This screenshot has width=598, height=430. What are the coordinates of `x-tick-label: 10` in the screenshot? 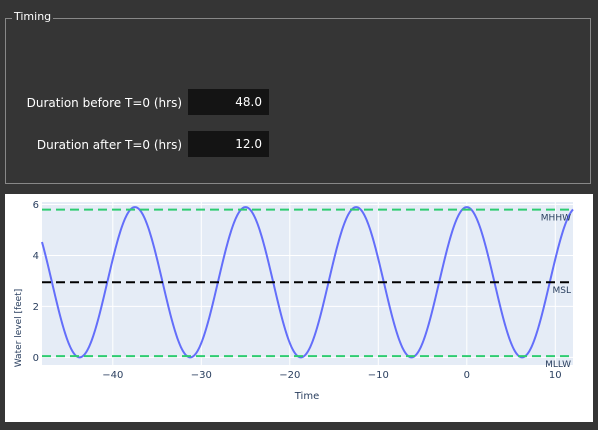 It's located at (555, 375).